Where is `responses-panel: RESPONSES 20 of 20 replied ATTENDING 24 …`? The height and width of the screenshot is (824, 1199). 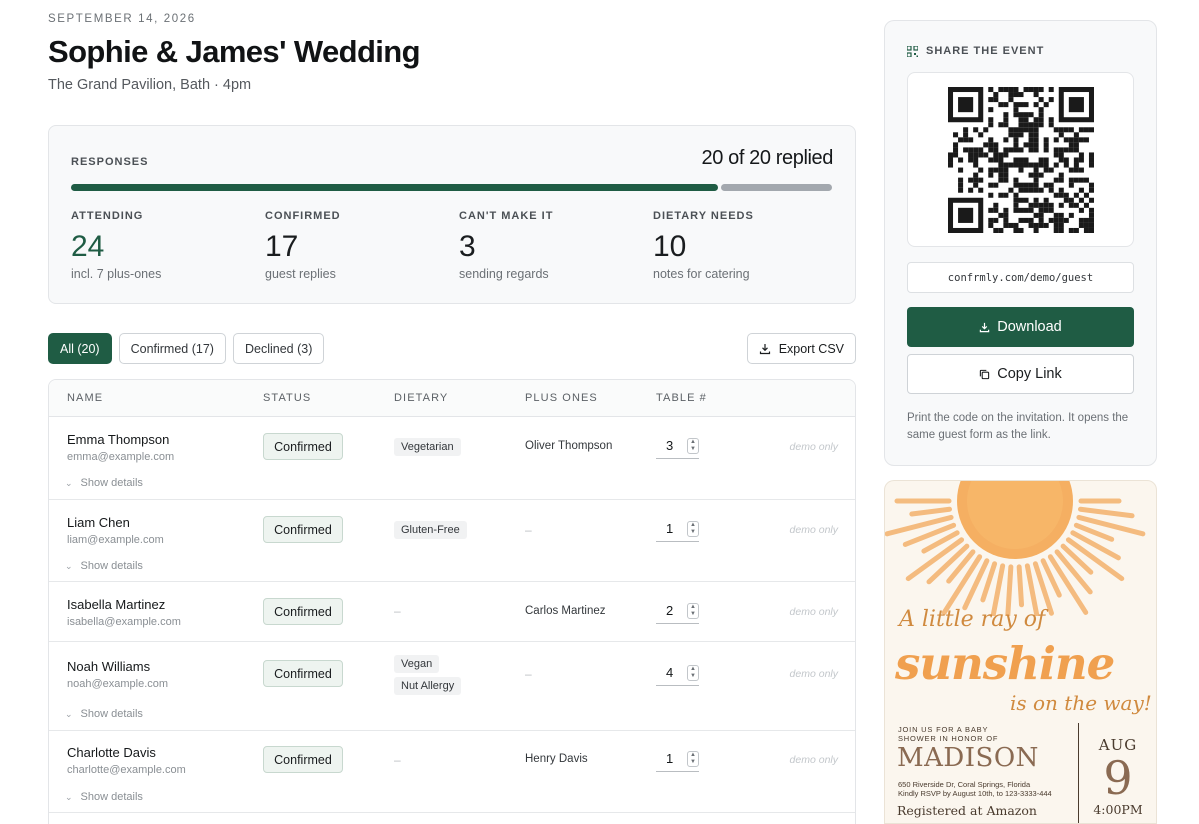
responses-panel: RESPONSES 20 of 20 replied ATTENDING 24 … is located at coordinates (452, 214).